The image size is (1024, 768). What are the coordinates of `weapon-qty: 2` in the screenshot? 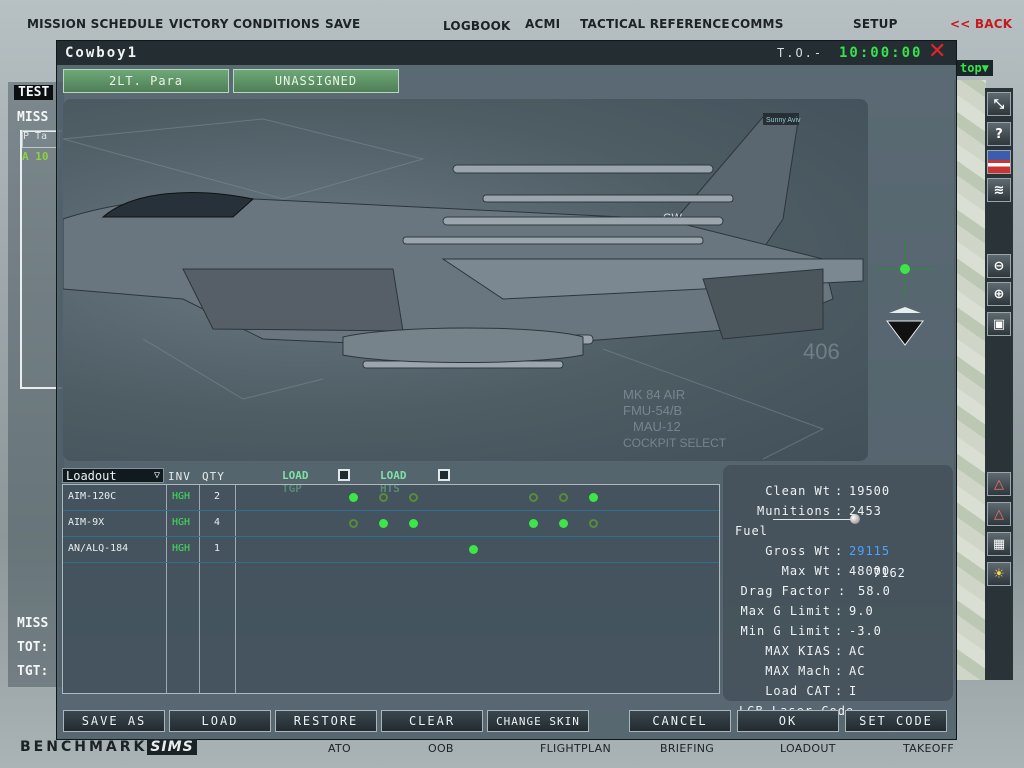 It's located at (217, 496).